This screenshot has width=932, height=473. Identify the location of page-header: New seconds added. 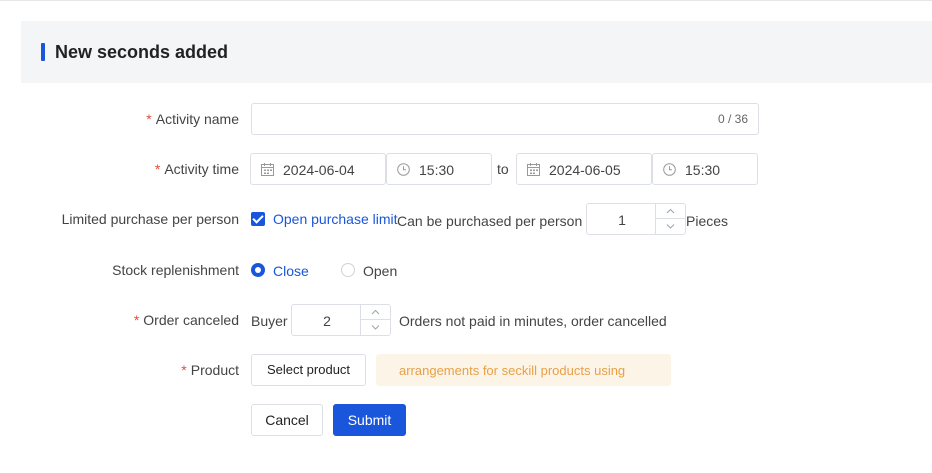
(476, 52).